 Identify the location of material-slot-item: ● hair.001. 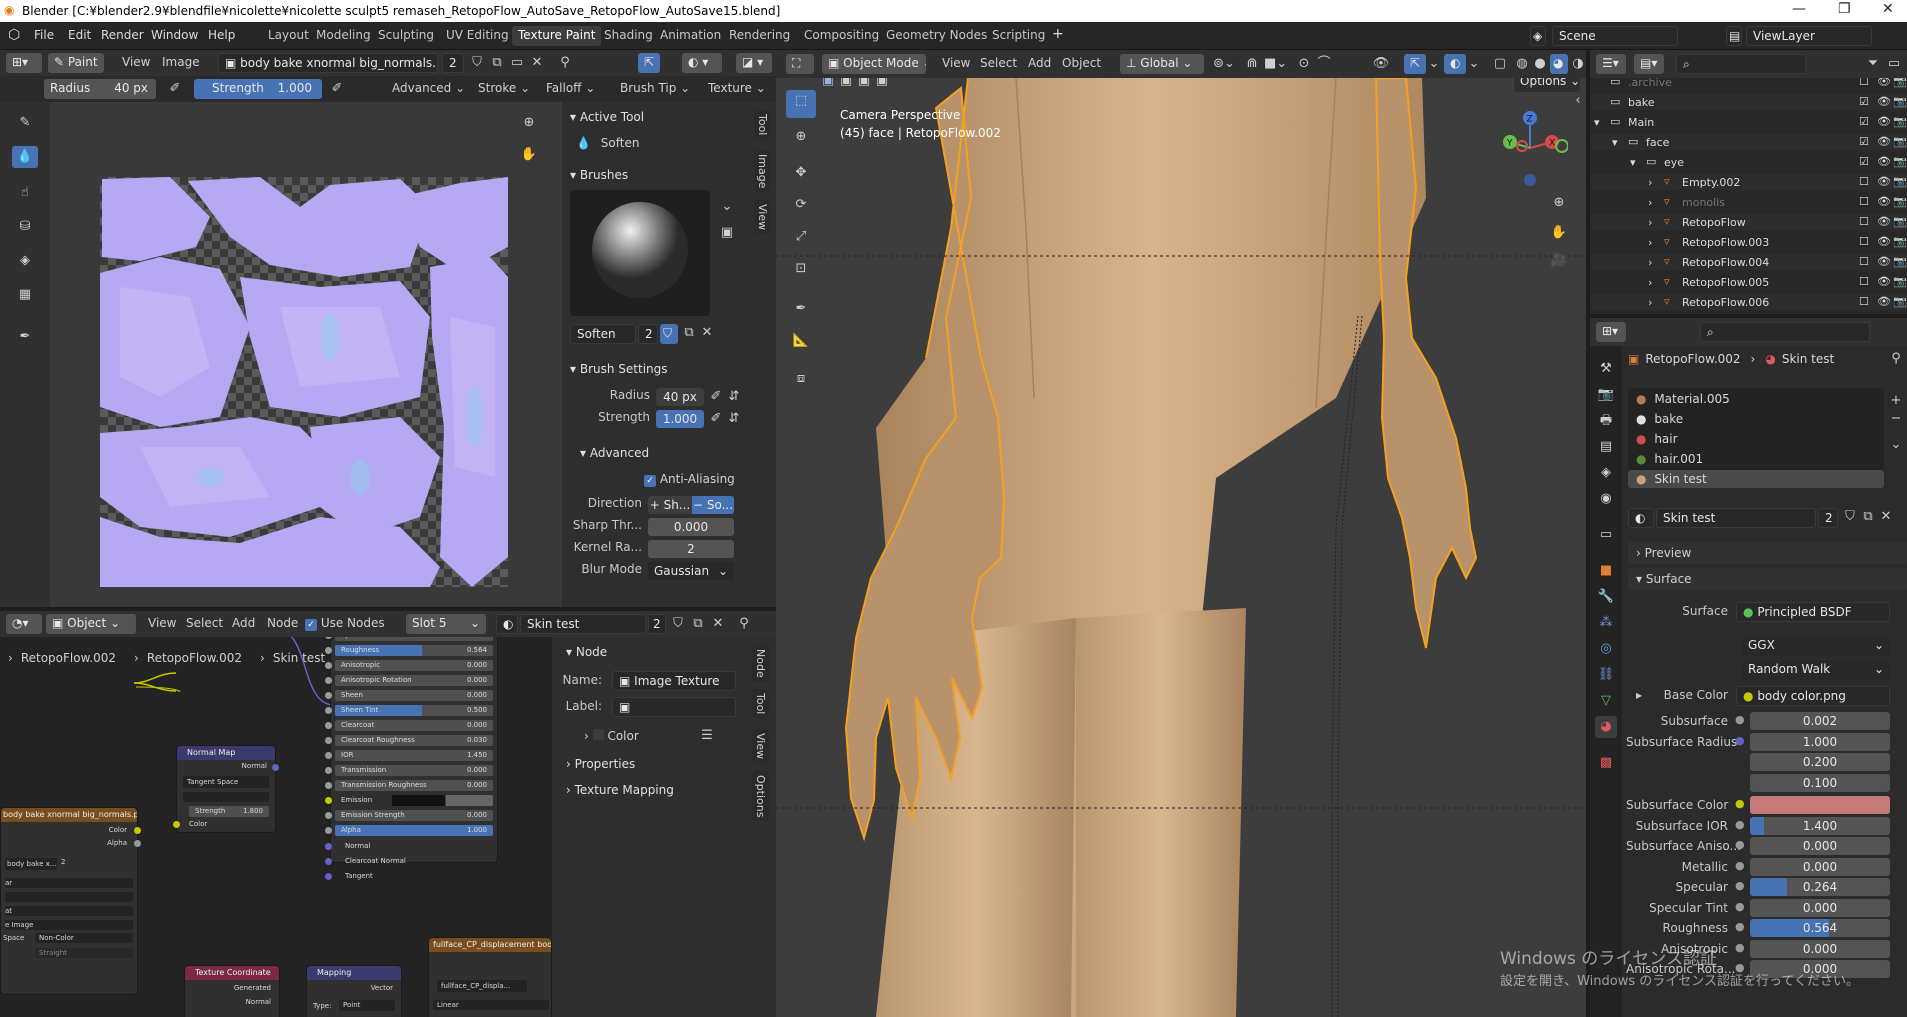
(1756, 459).